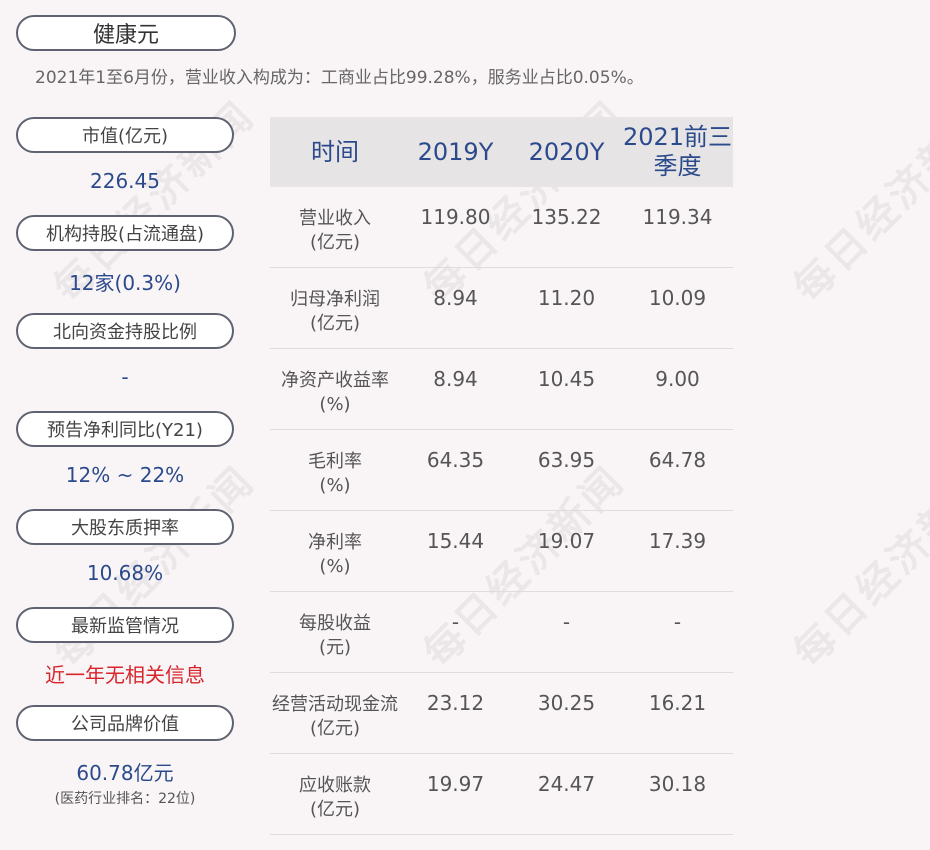 The image size is (930, 850). What do you see at coordinates (455, 460) in the screenshot?
I see `table-cell: 64.35` at bounding box center [455, 460].